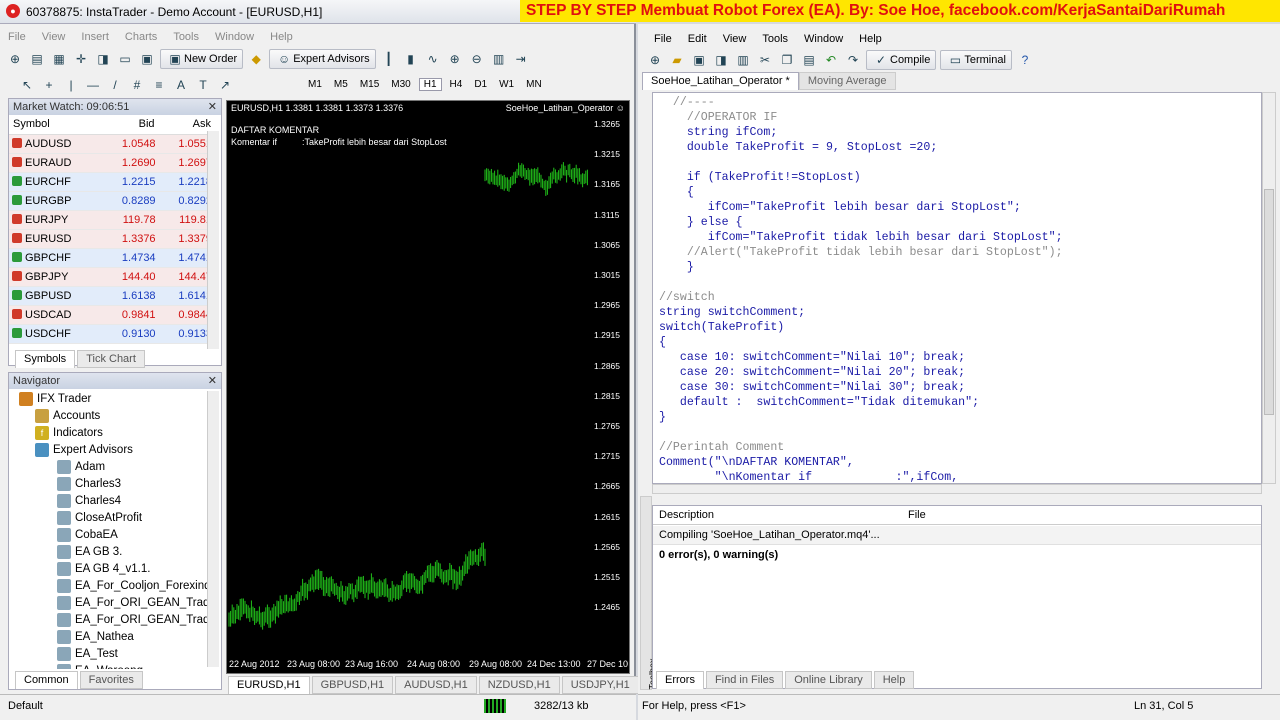 The width and height of the screenshot is (1280, 720). Describe the element at coordinates (655, 60) in the screenshot. I see `new-file-icon: ⊕` at that location.